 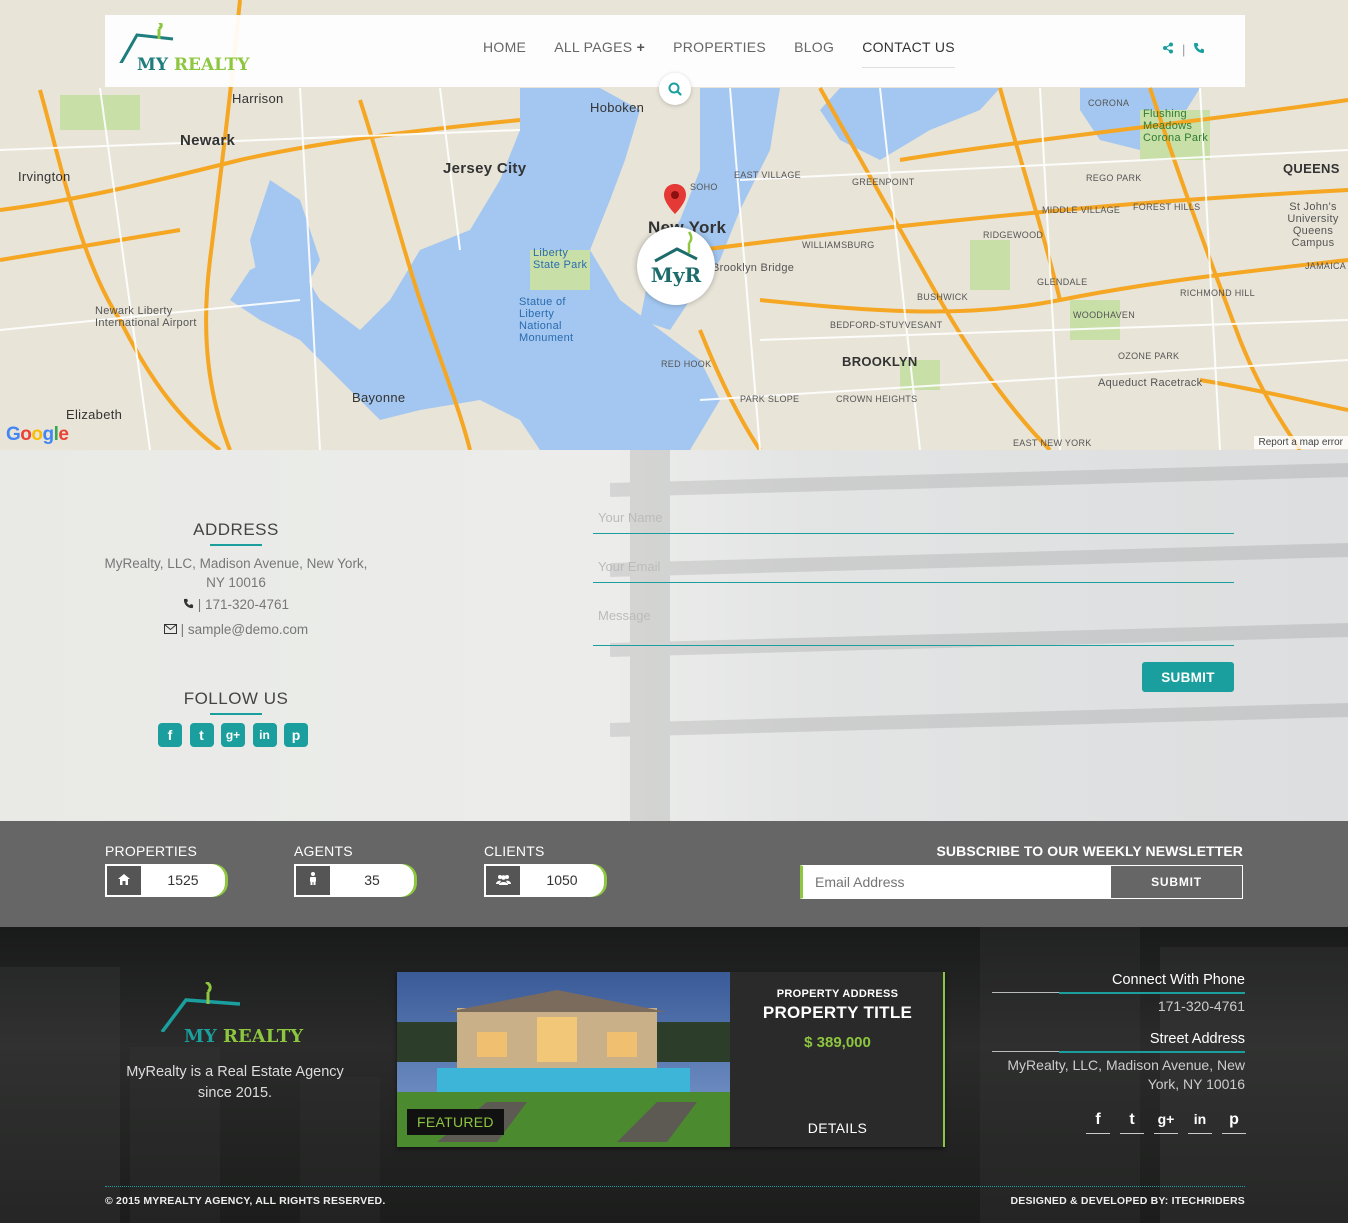 What do you see at coordinates (165, 870) in the screenshot?
I see `stat-properties: PROPERTIES 1525` at bounding box center [165, 870].